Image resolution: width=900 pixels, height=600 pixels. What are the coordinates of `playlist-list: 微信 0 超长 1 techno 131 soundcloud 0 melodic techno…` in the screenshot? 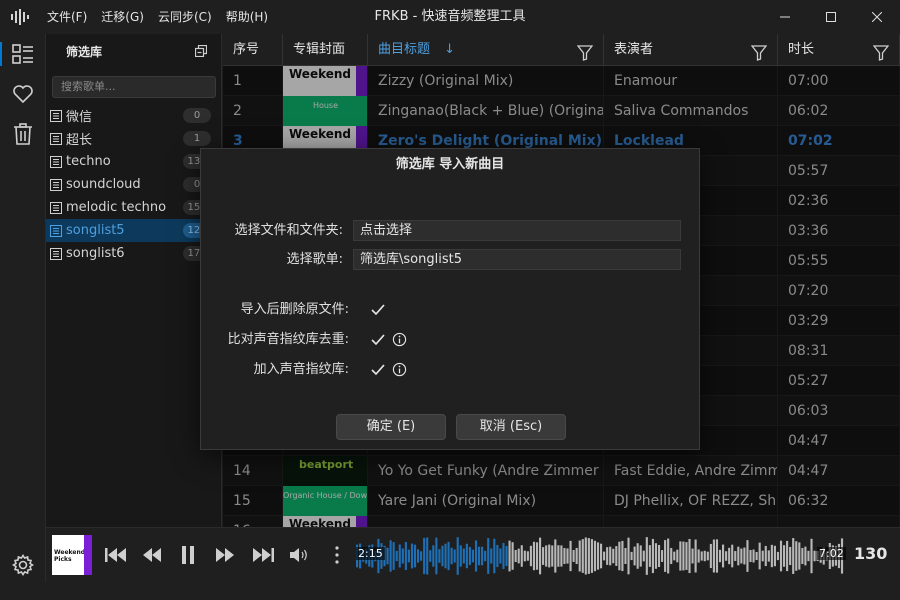 It's located at (133, 184).